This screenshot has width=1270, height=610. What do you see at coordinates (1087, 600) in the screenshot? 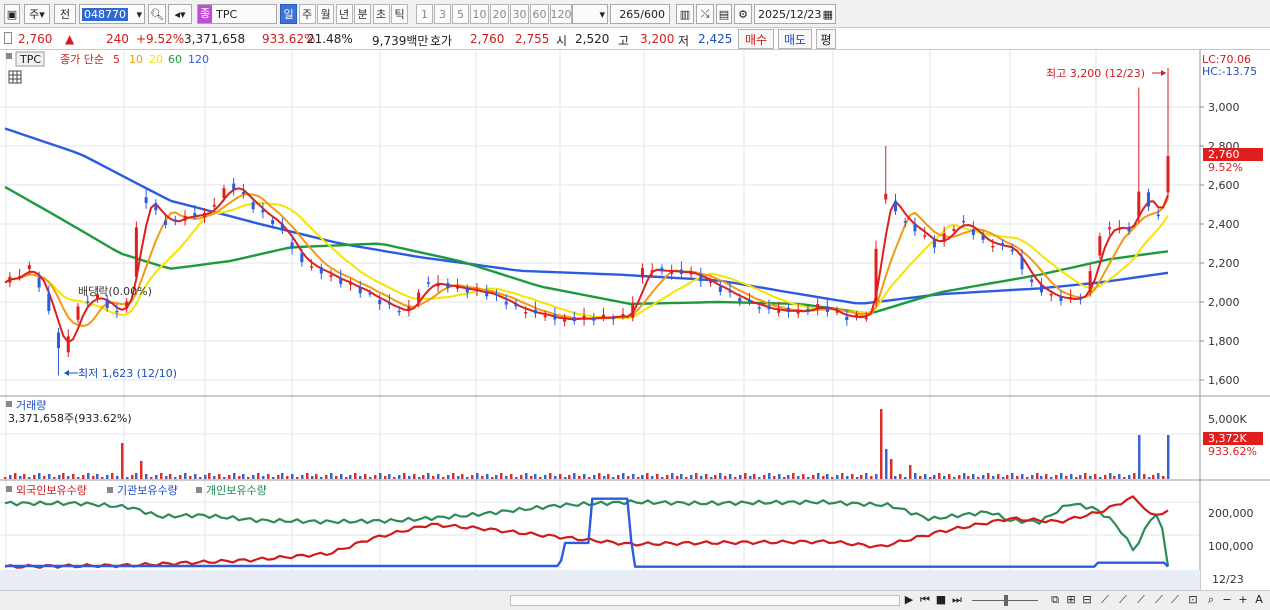
I see `tool-icon-3: ⊟` at bounding box center [1087, 600].